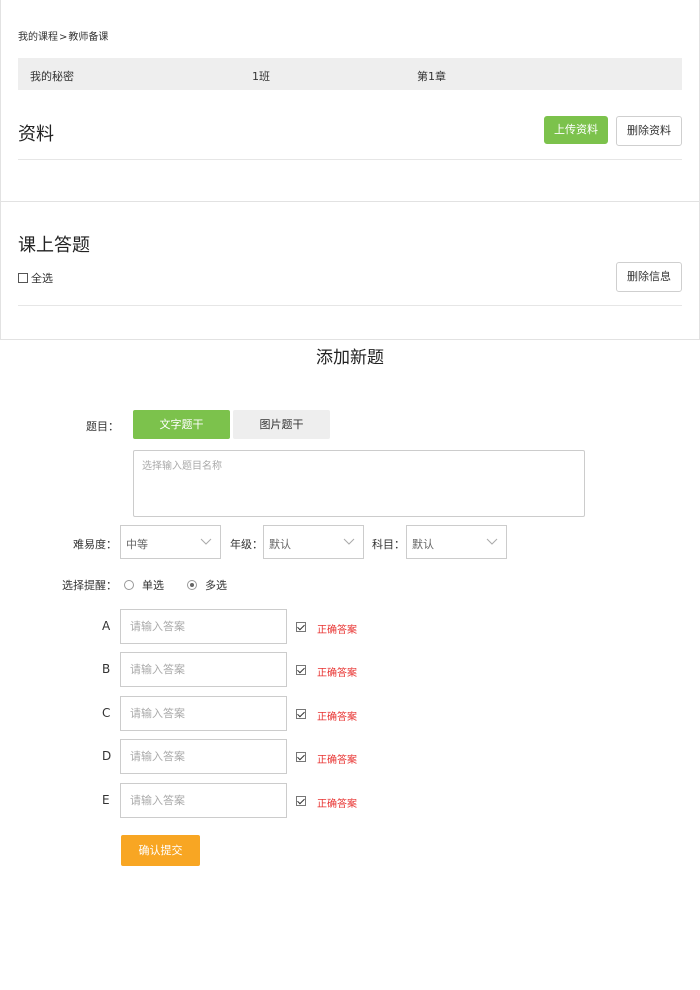 This screenshot has height=990, width=700. I want to click on course-chapter: 第1章, so click(431, 76).